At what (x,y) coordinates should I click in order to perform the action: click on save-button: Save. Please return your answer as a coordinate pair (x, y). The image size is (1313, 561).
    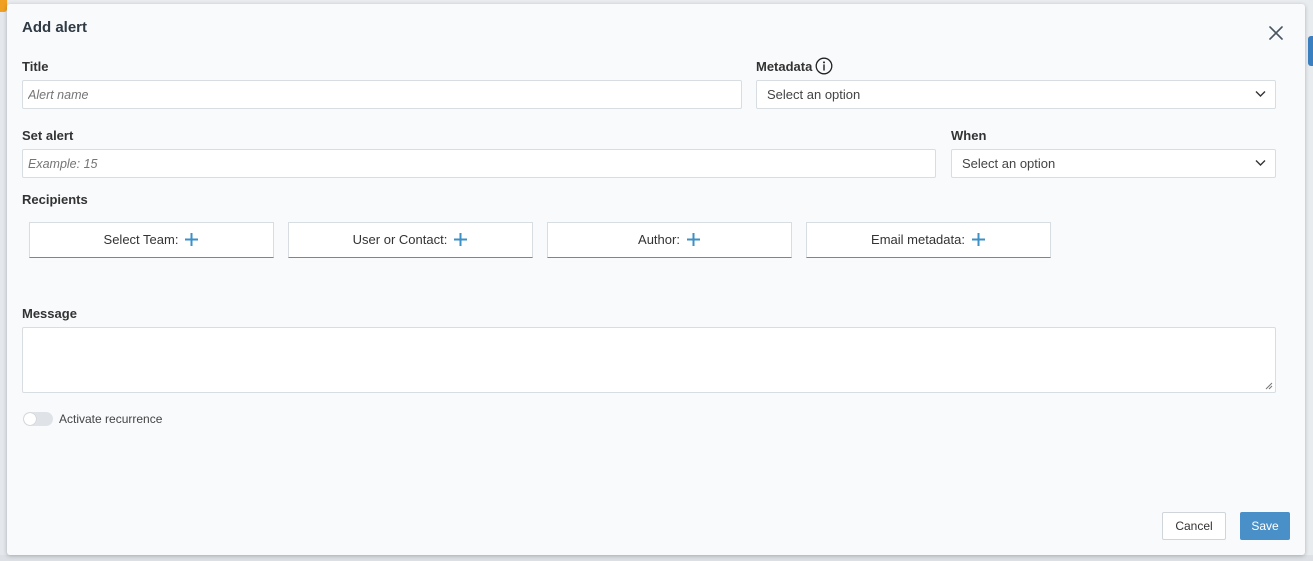
    Looking at the image, I should click on (1265, 526).